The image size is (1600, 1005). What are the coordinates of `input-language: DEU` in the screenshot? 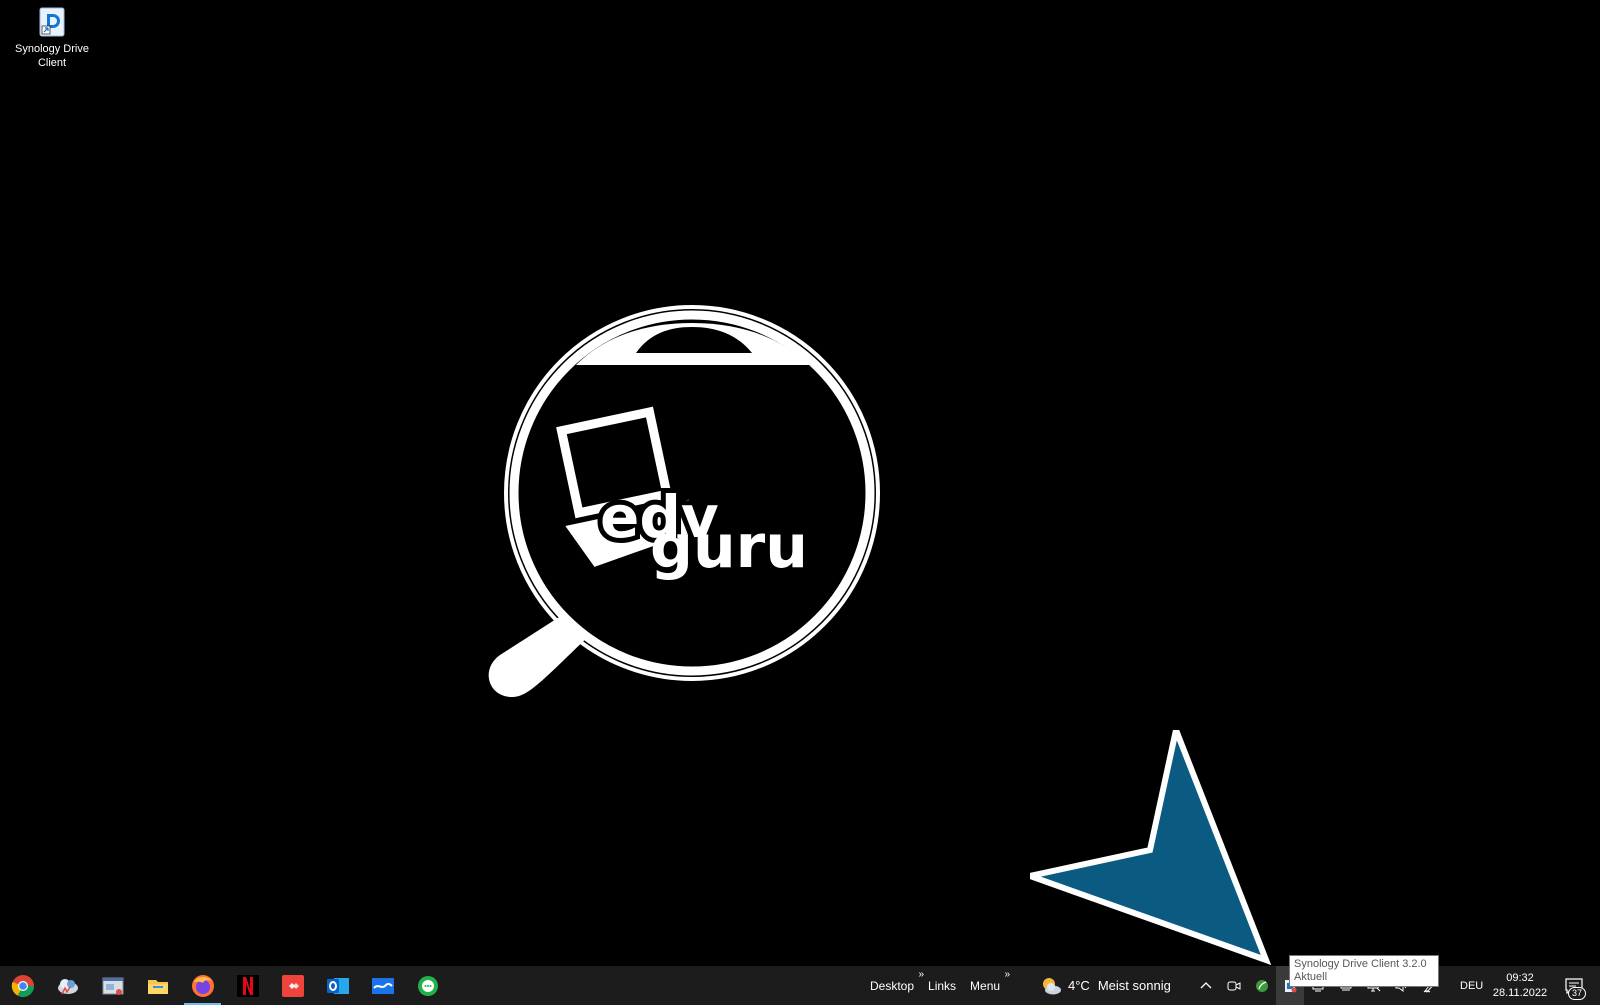 It's located at (1471, 985).